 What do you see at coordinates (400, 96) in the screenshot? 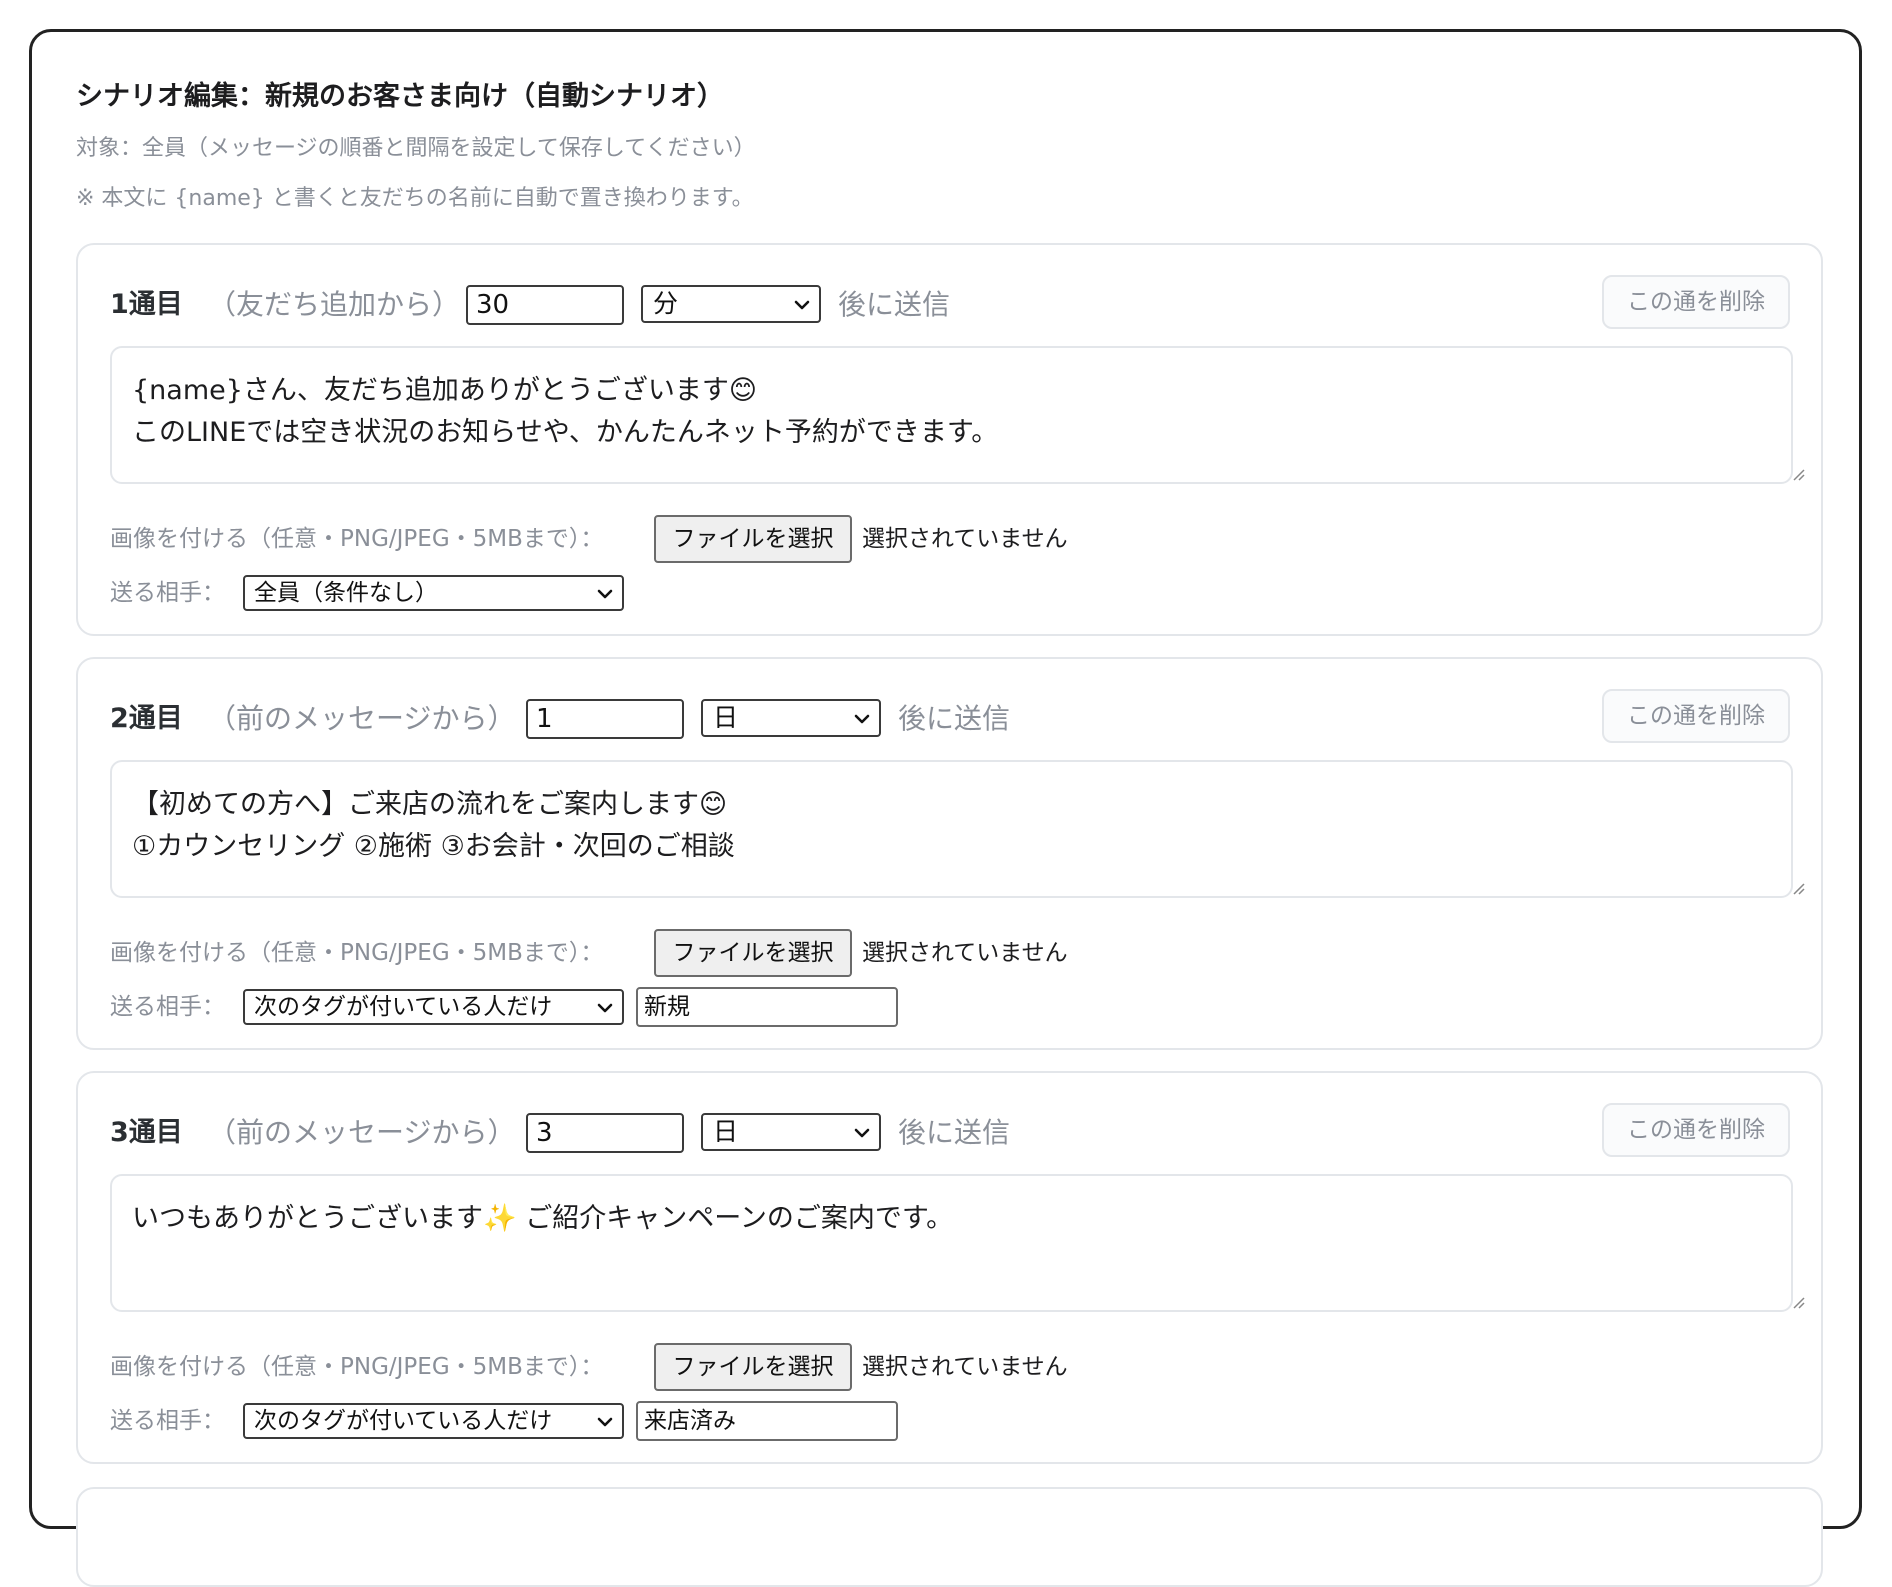
I see `page-title: シナリオ編集：新規のお客さま向け（自動シナリオ）` at bounding box center [400, 96].